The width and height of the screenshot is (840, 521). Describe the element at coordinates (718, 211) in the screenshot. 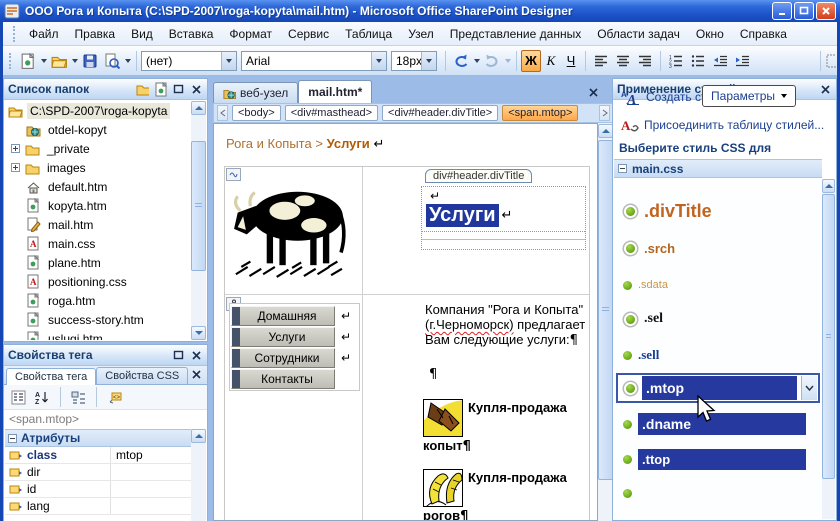

I see `style-item-divtitle: .divTitle` at that location.